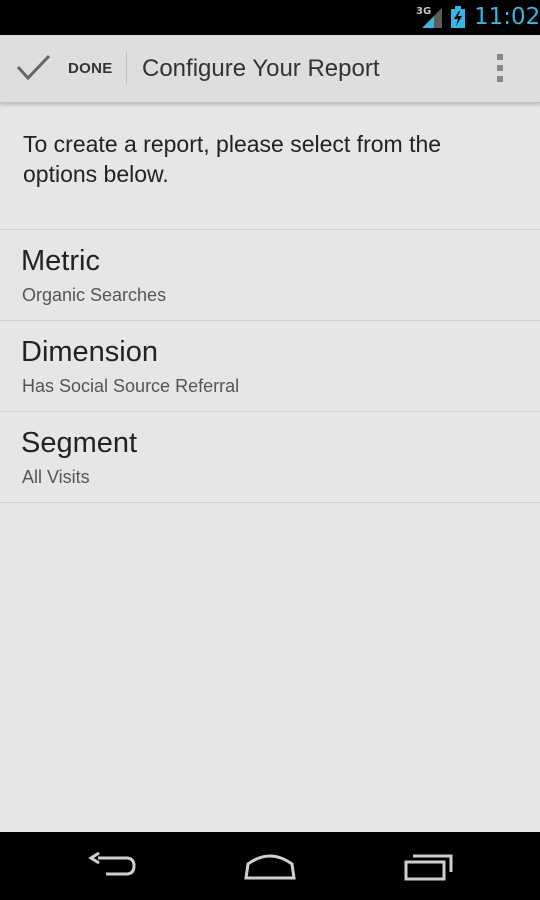 The width and height of the screenshot is (540, 900). Describe the element at coordinates (270, 275) in the screenshot. I see `option-metric: Metric Organic Searches` at that location.